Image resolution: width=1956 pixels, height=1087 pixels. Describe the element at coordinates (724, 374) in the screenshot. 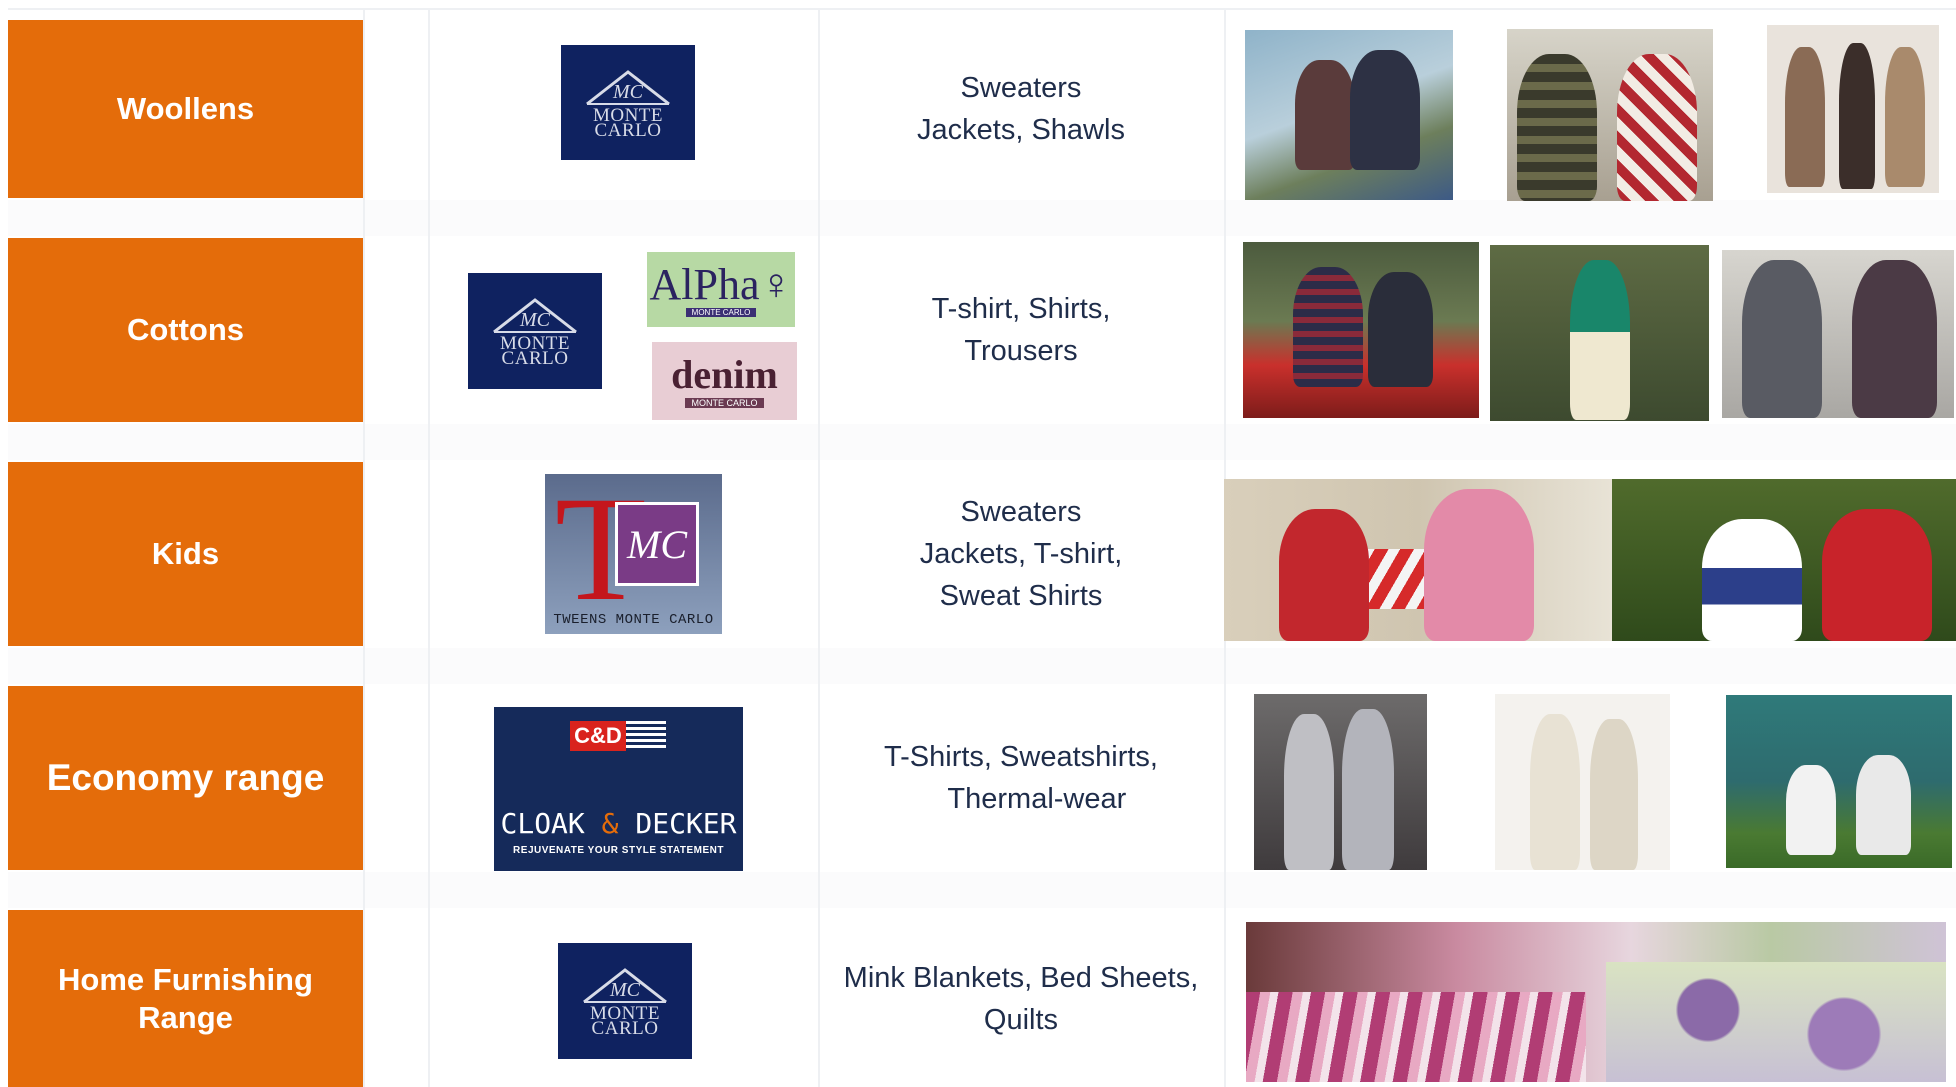

I see `denim-wordmark: denim` at that location.